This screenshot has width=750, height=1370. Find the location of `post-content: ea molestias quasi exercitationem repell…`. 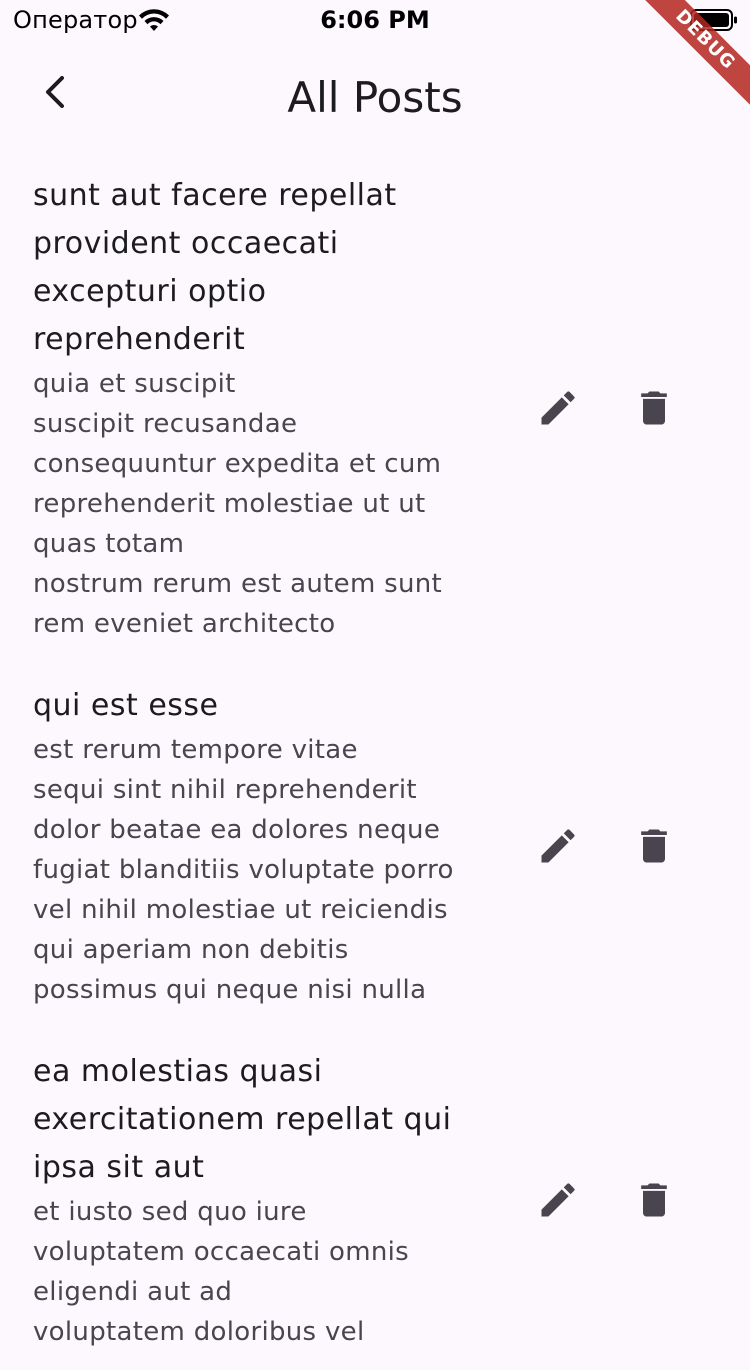

post-content: ea molestias quasi exercitationem repell… is located at coordinates (253, 1200).